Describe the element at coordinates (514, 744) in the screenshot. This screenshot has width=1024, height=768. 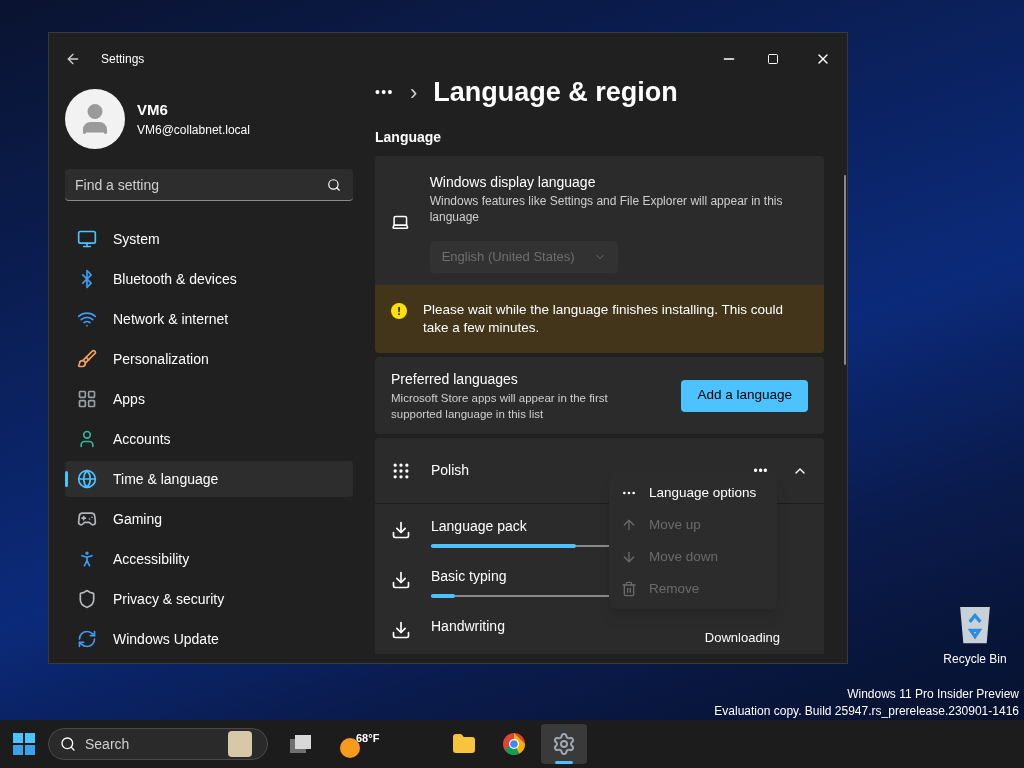
I see `browser-icon` at that location.